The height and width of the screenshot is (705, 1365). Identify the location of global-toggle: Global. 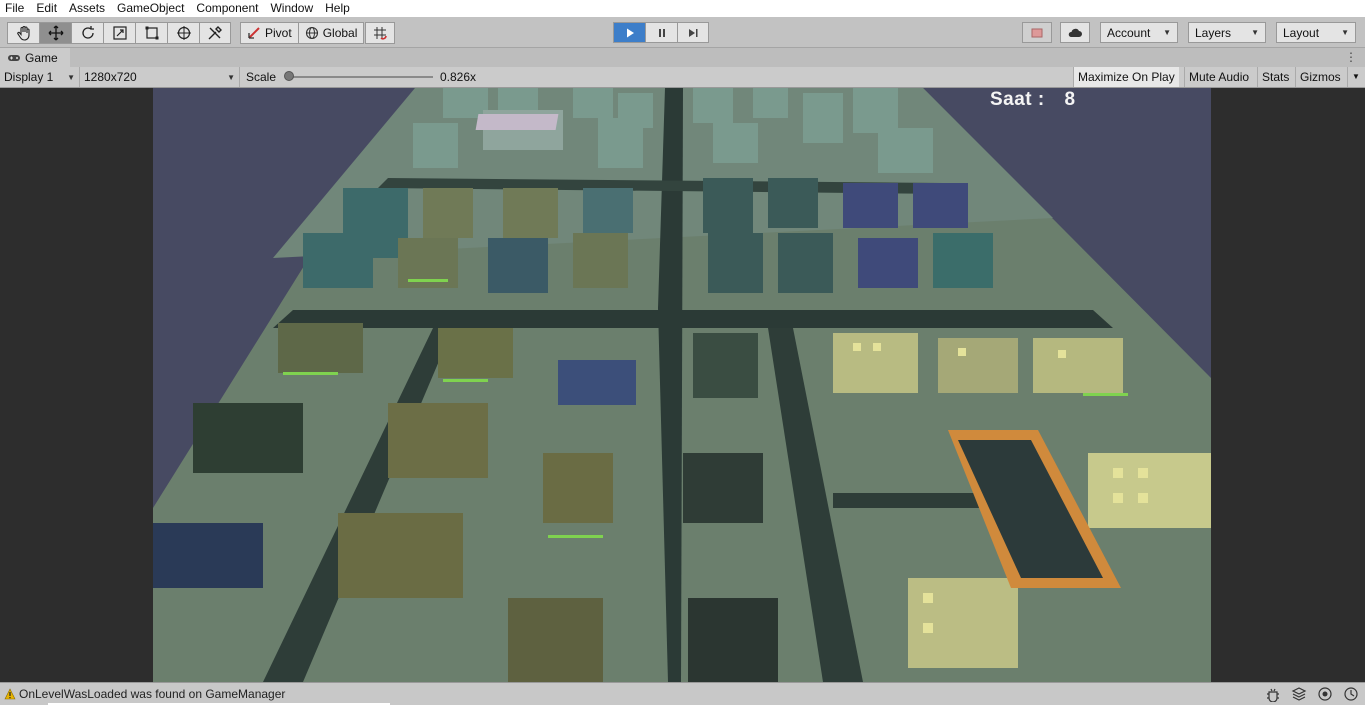
(331, 33).